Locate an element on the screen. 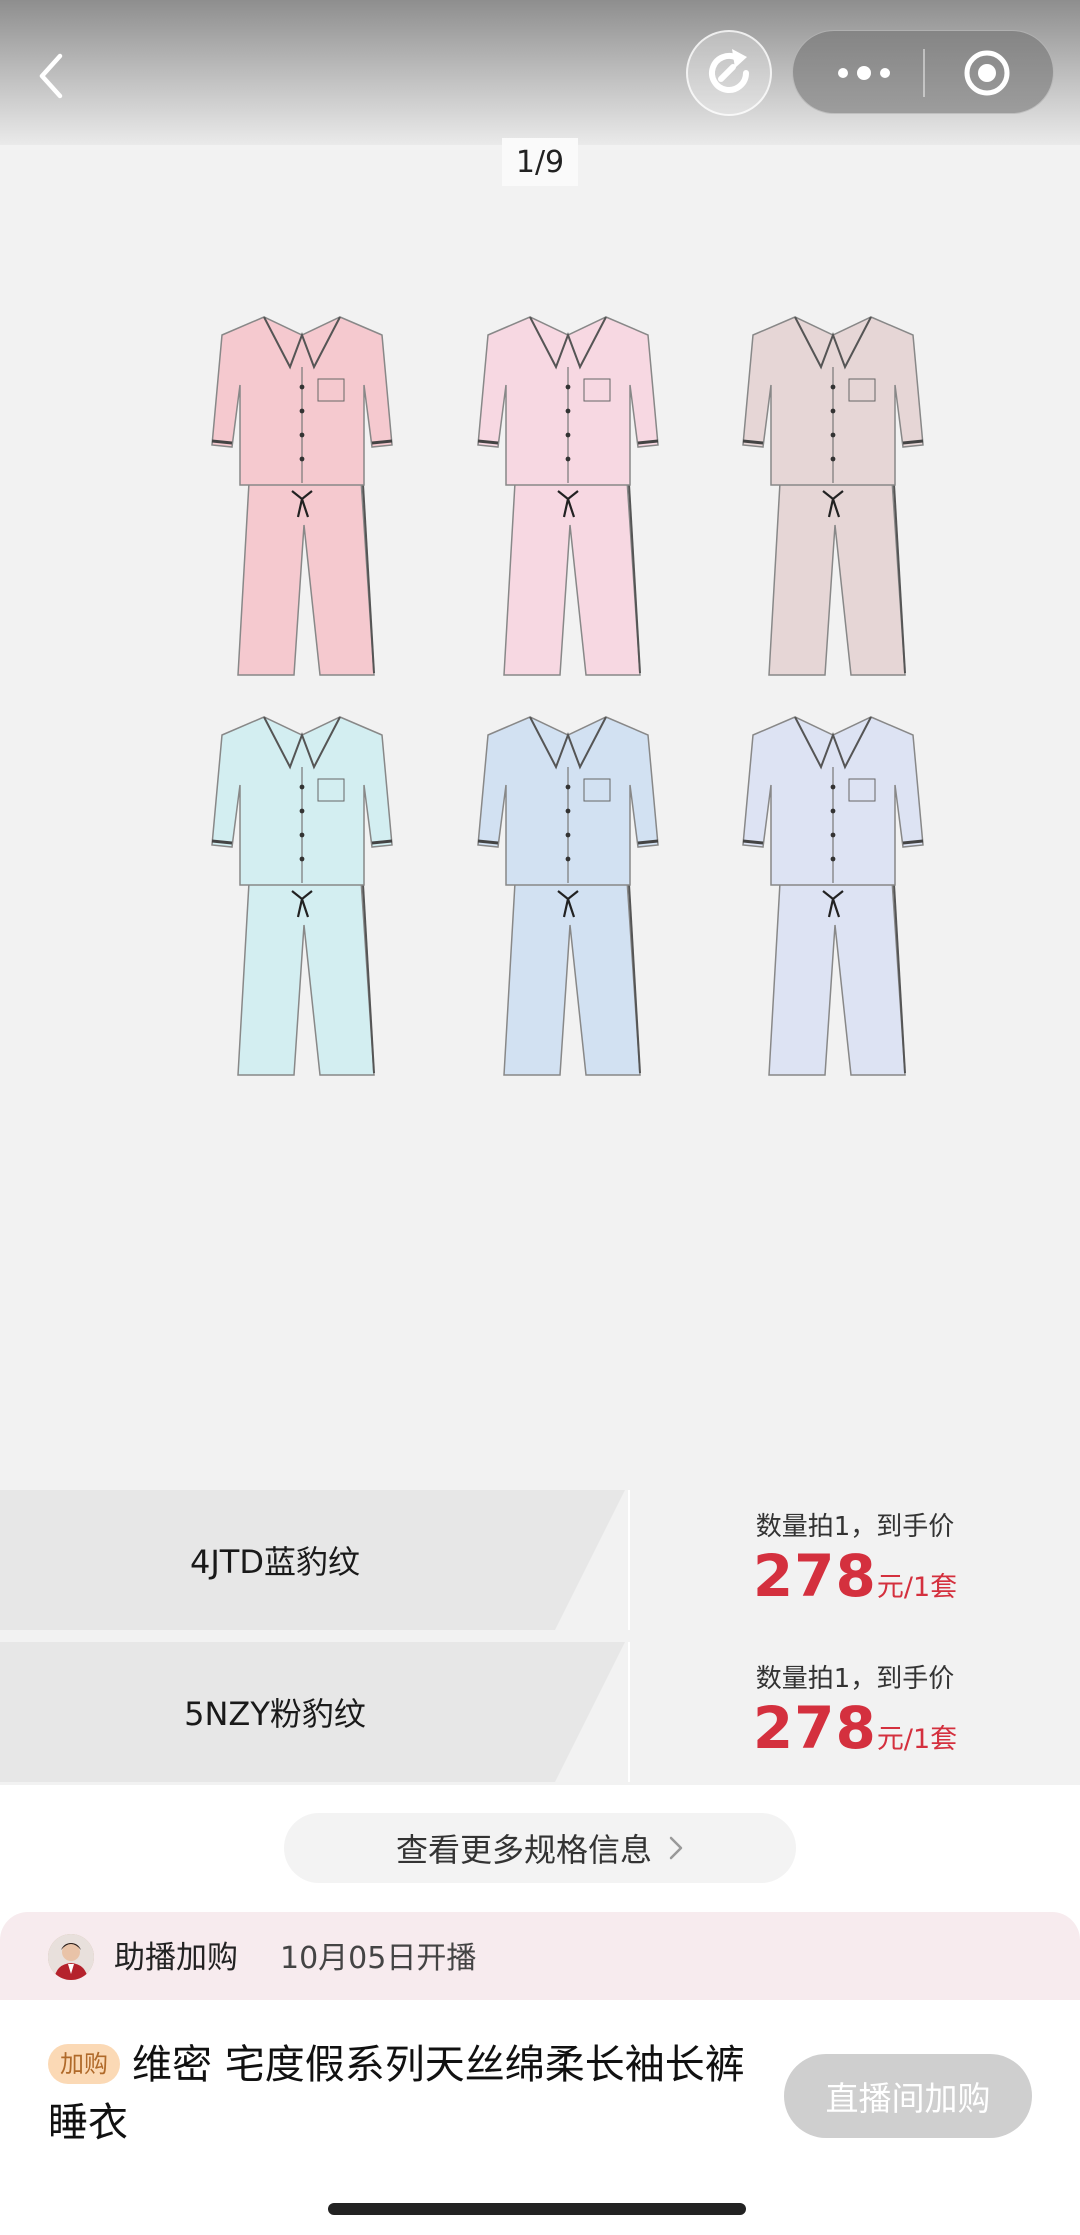 This screenshot has width=1080, height=2235. chevron-left-icon is located at coordinates (51, 76).